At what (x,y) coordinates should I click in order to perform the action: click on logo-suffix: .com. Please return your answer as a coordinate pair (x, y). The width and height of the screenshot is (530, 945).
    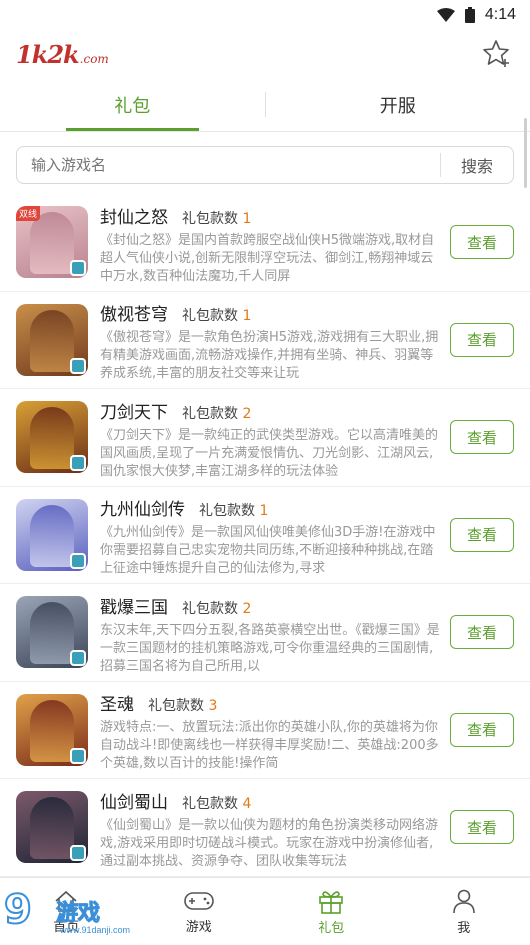
    Looking at the image, I should click on (94, 58).